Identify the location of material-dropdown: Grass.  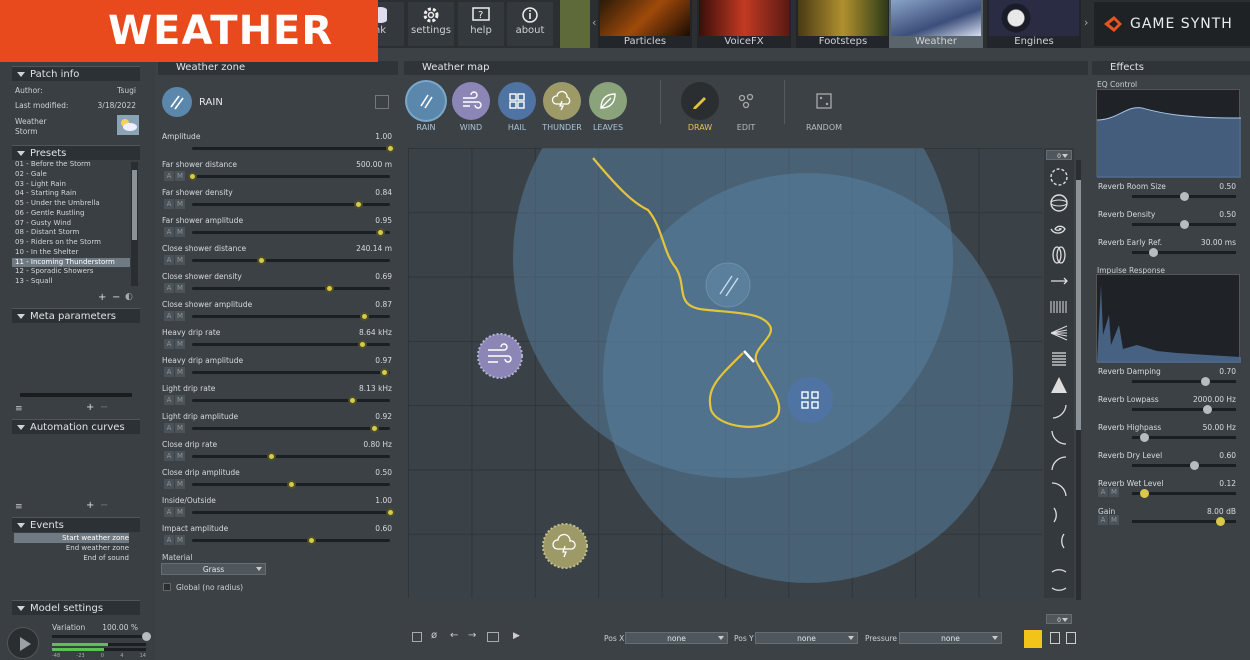
(213, 569).